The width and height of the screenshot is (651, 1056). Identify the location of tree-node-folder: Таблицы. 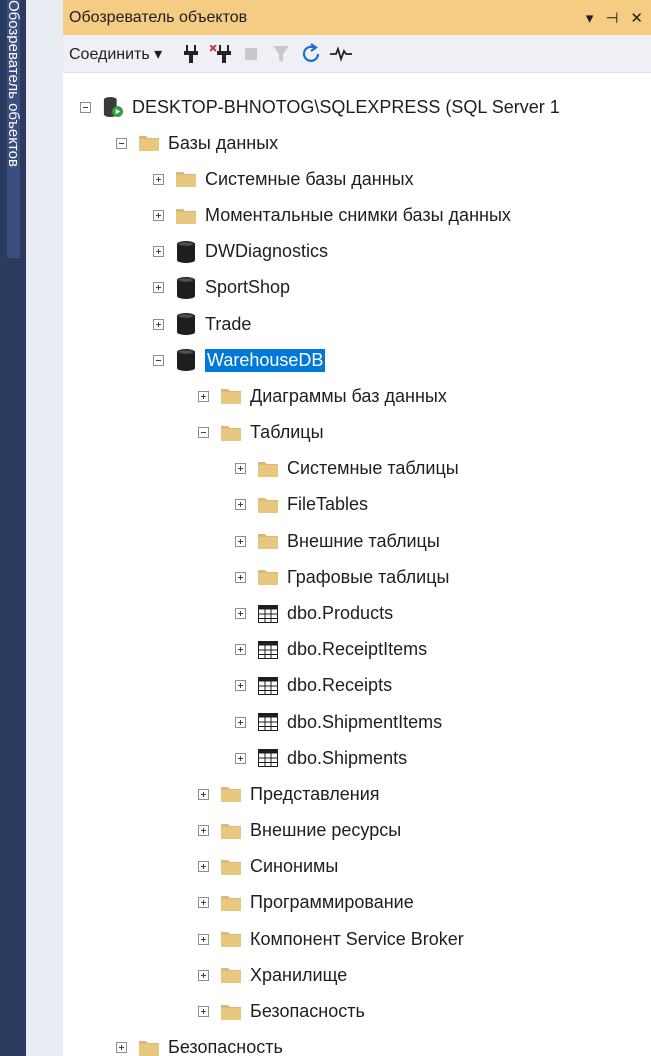
(261, 433).